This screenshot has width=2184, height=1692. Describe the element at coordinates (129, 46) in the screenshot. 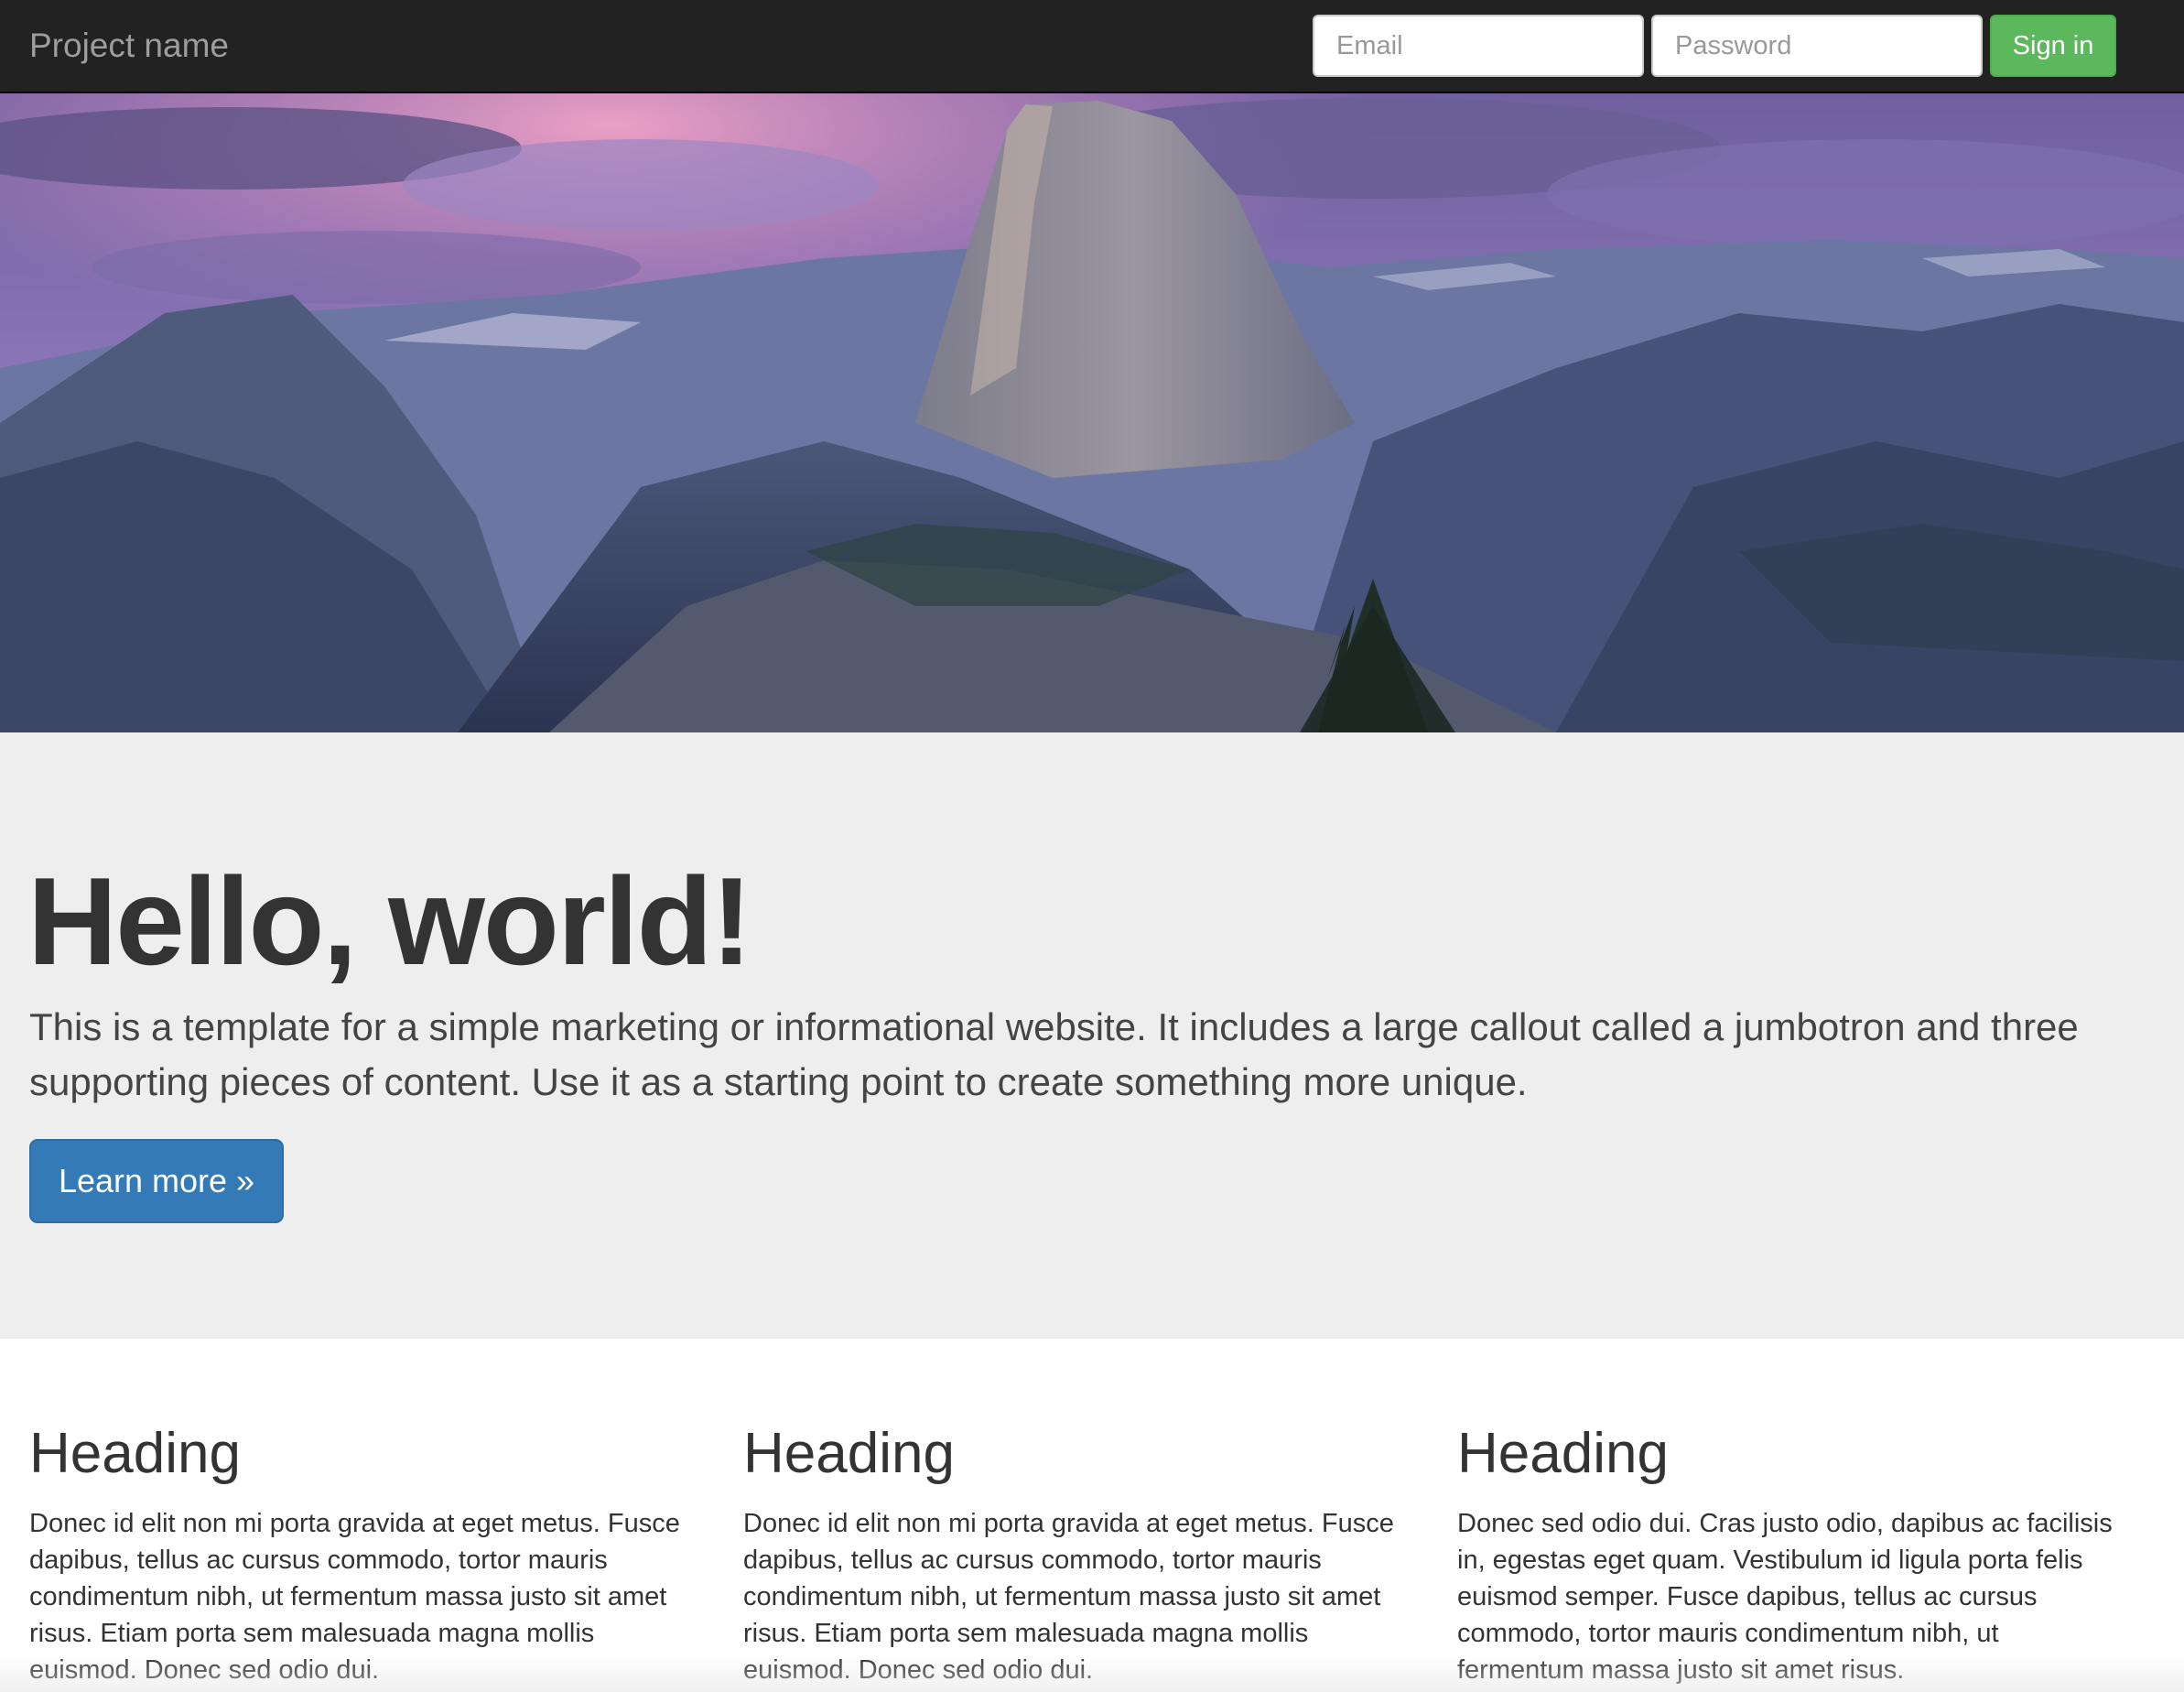

I see `brand-link: Project name` at that location.